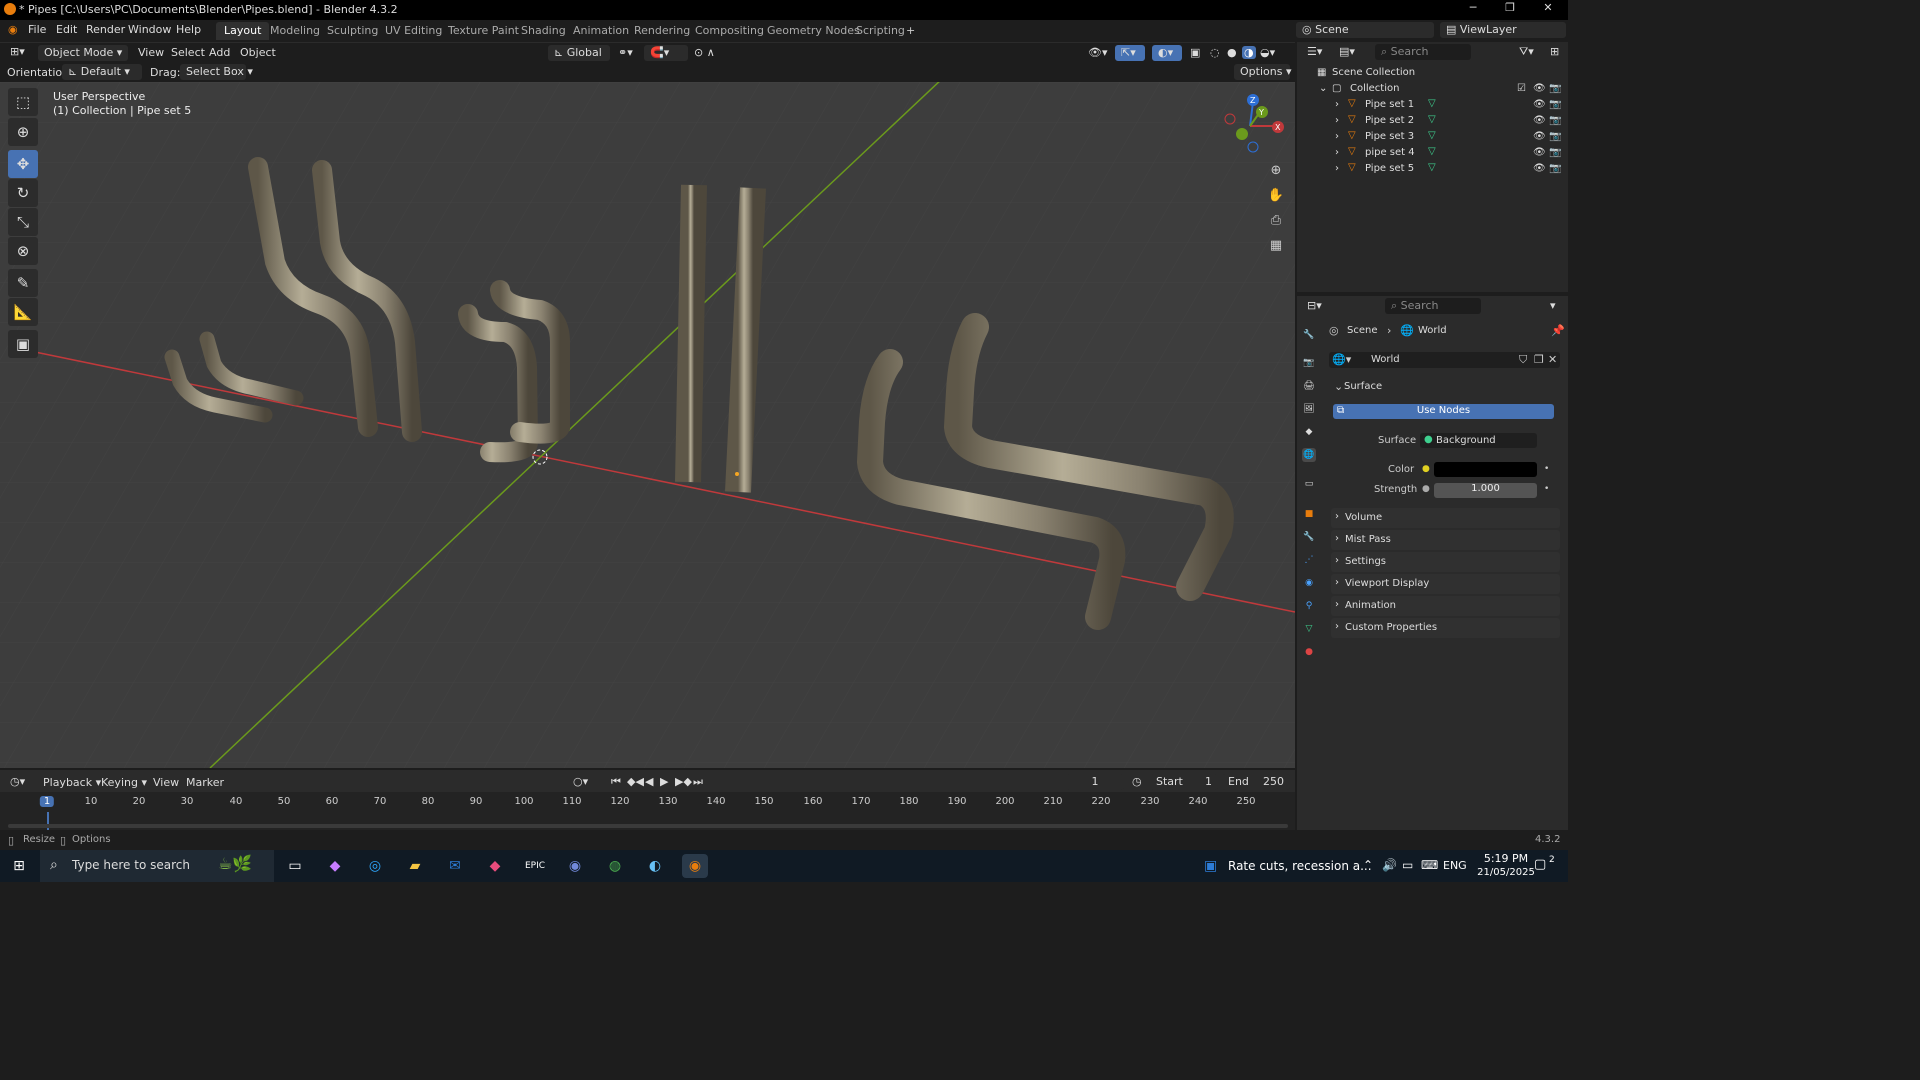  Describe the element at coordinates (66, 29) in the screenshot. I see `edit-menu: Edit` at that location.